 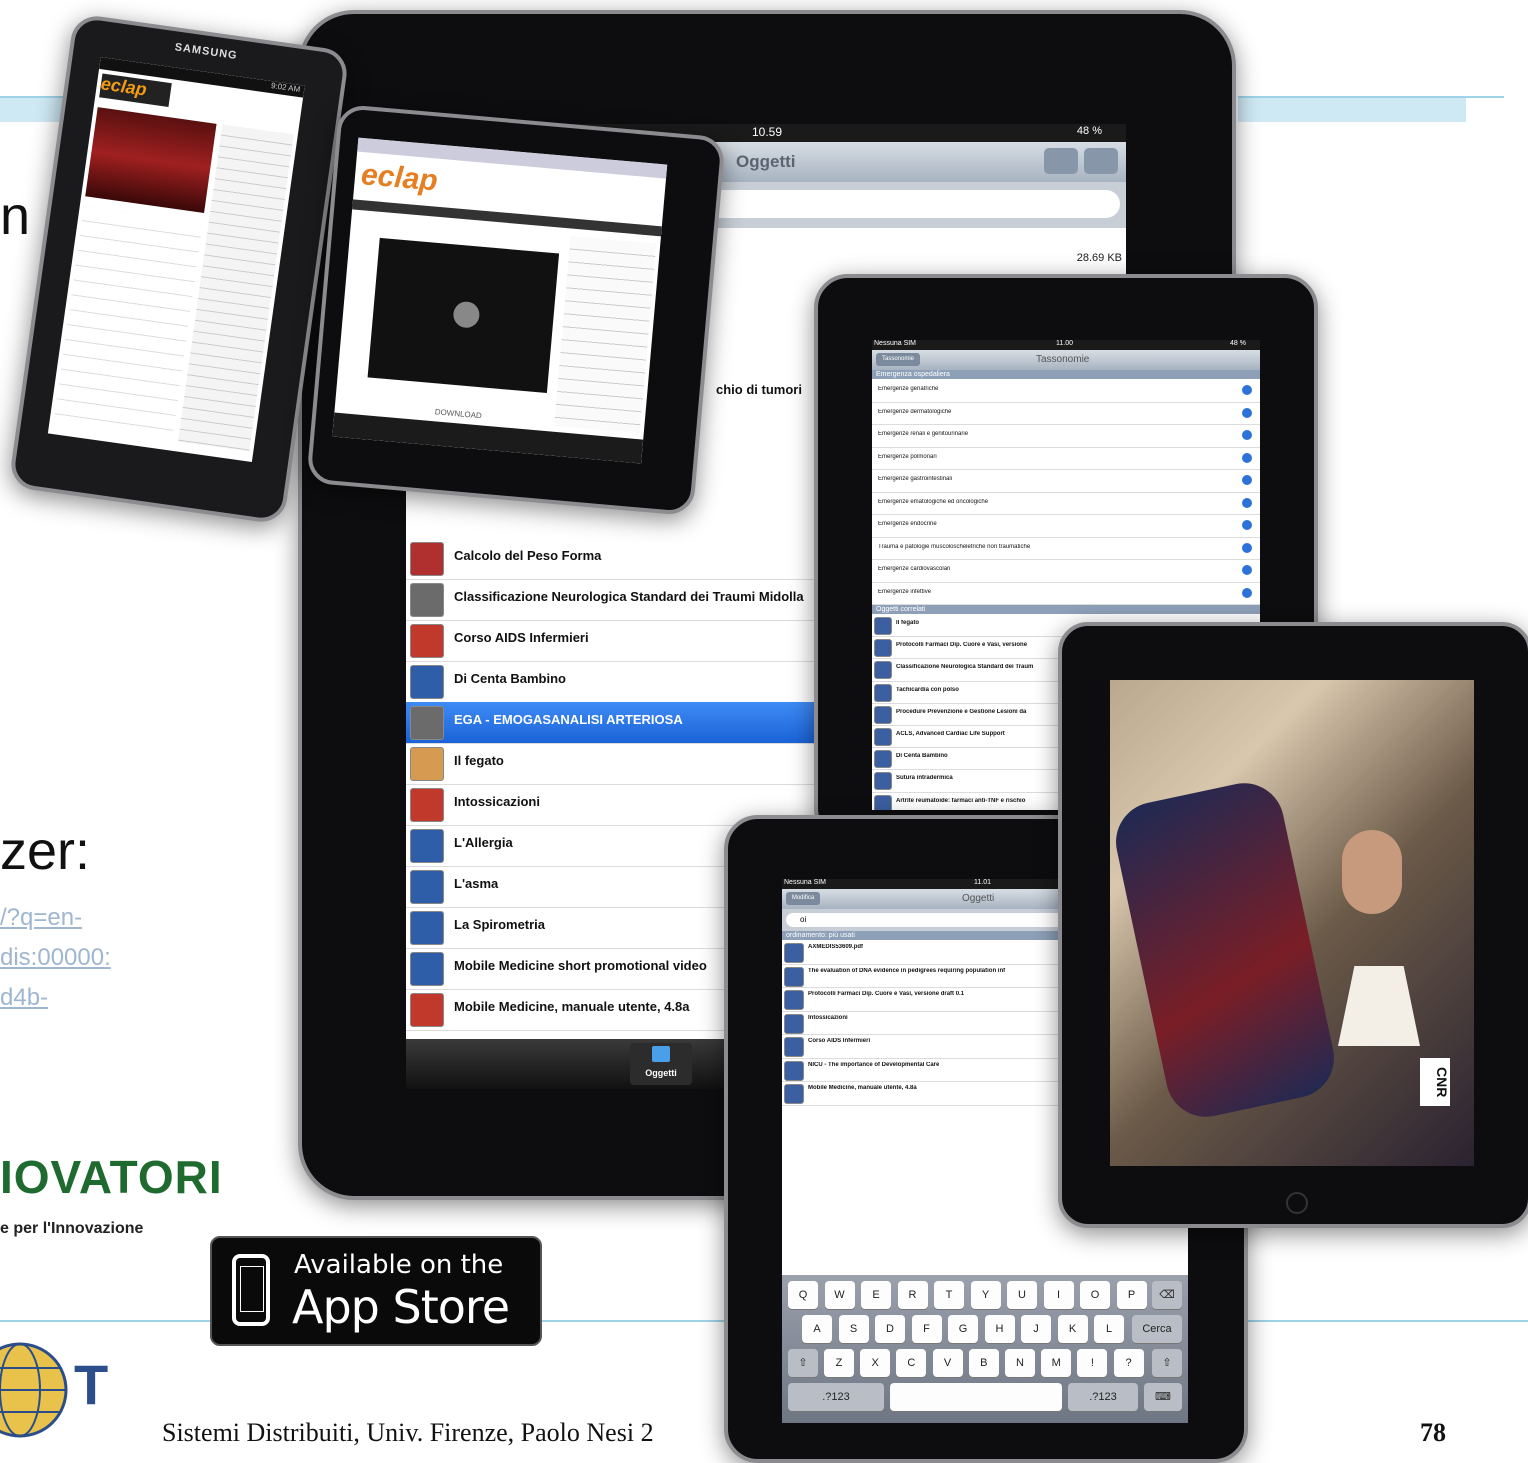 I want to click on home-button-icon, so click(x=1297, y=1203).